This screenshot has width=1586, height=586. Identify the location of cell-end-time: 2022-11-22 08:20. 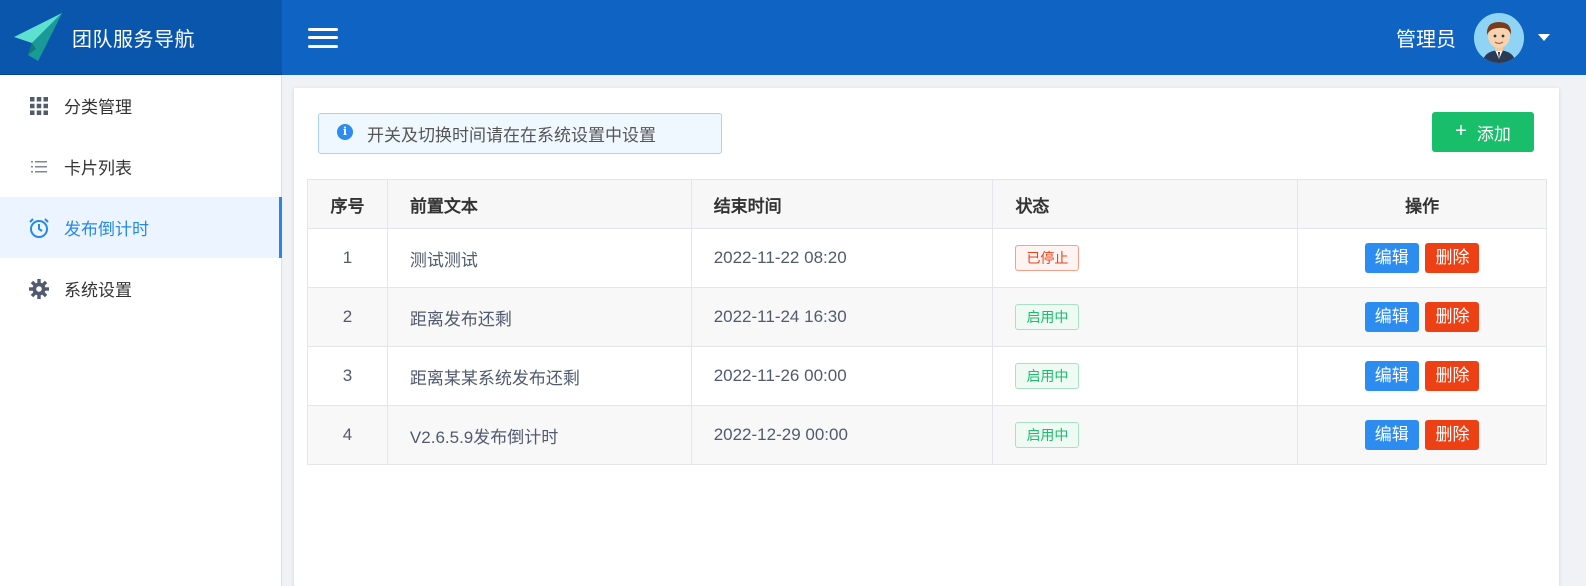
(842, 258).